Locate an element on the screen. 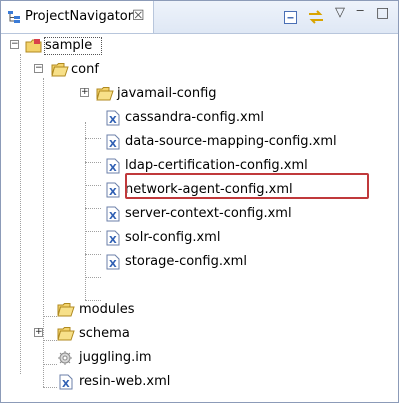 The image size is (399, 403). tree-node-label: cassandra-config.xml is located at coordinates (195, 117).